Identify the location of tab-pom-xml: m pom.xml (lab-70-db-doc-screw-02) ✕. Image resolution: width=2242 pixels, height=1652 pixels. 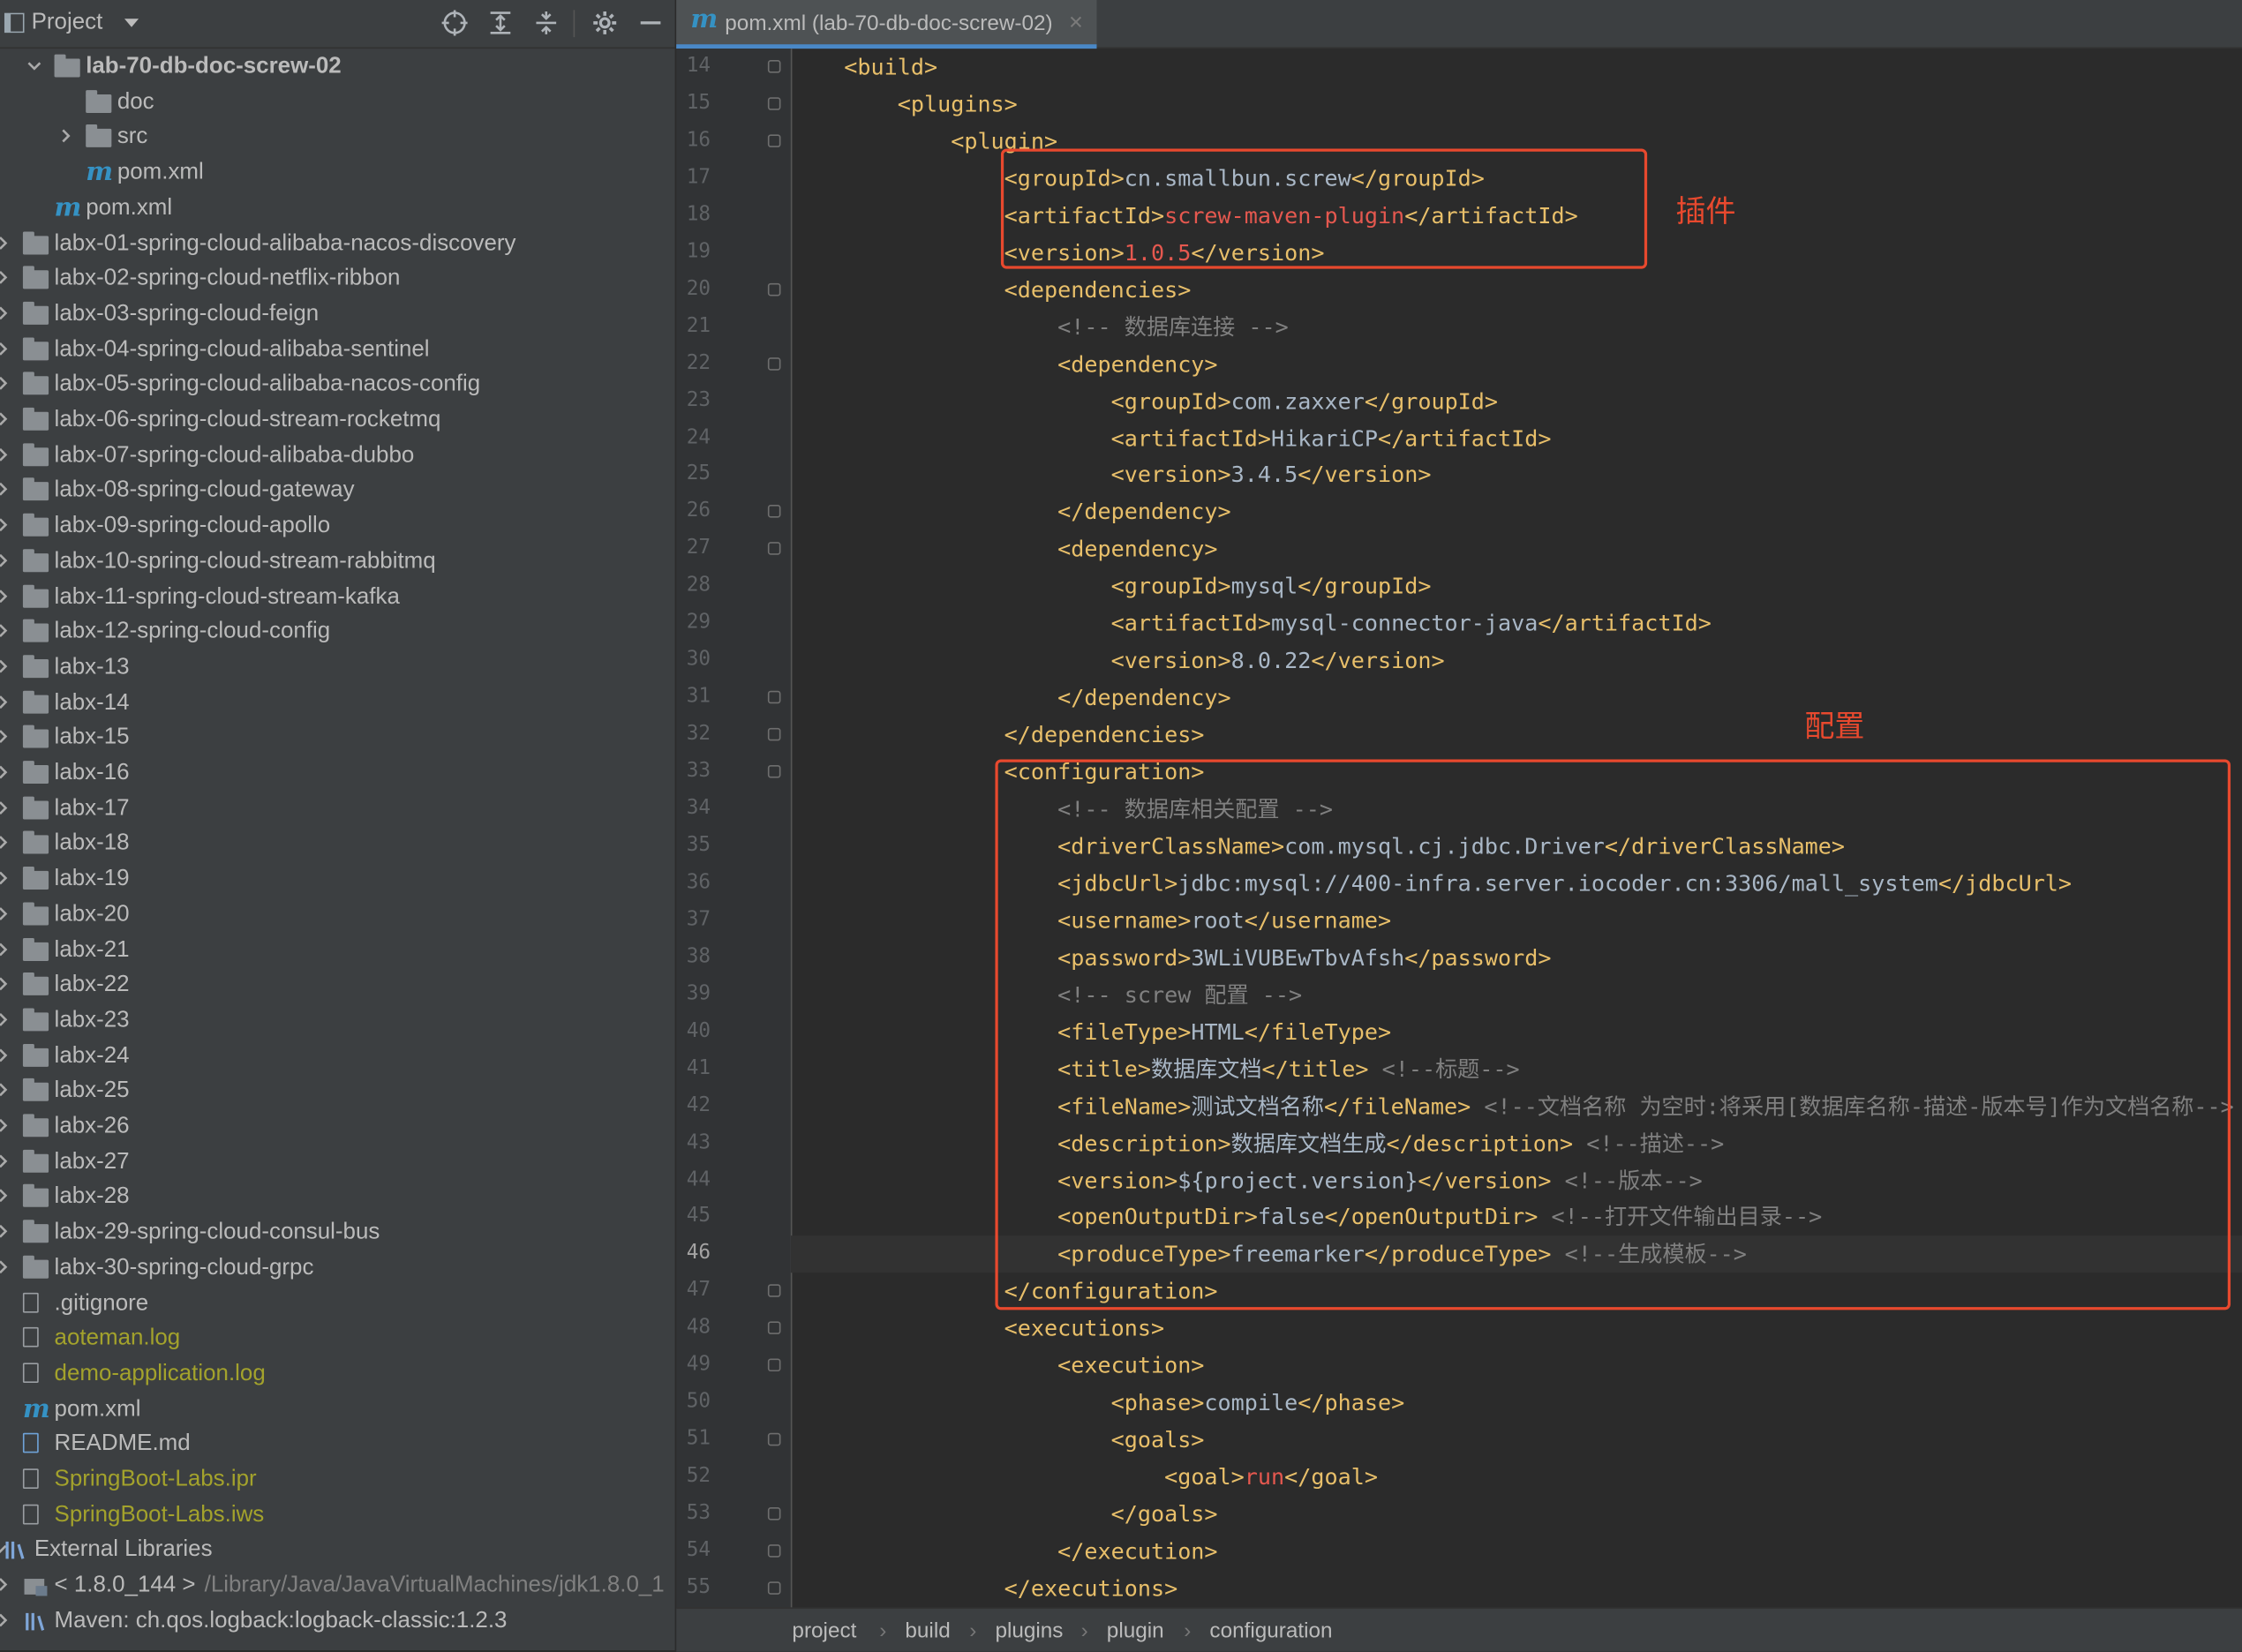
(887, 24).